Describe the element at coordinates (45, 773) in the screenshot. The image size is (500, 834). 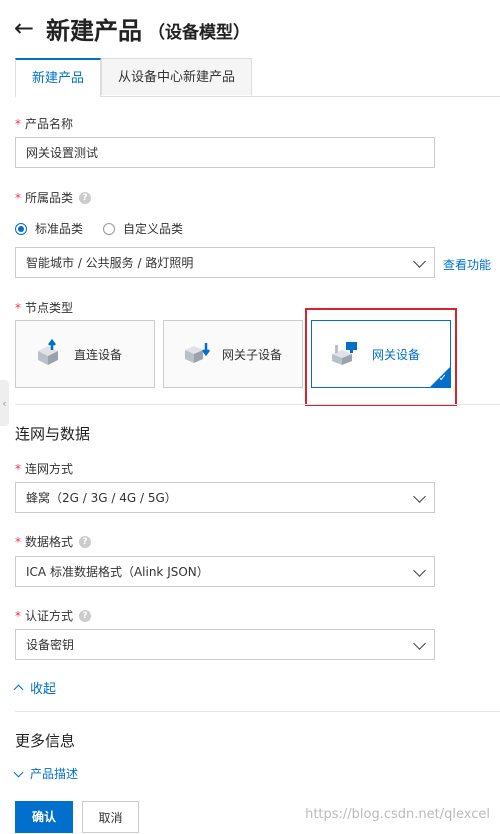
I see `product-description-toggle: 产品描述` at that location.